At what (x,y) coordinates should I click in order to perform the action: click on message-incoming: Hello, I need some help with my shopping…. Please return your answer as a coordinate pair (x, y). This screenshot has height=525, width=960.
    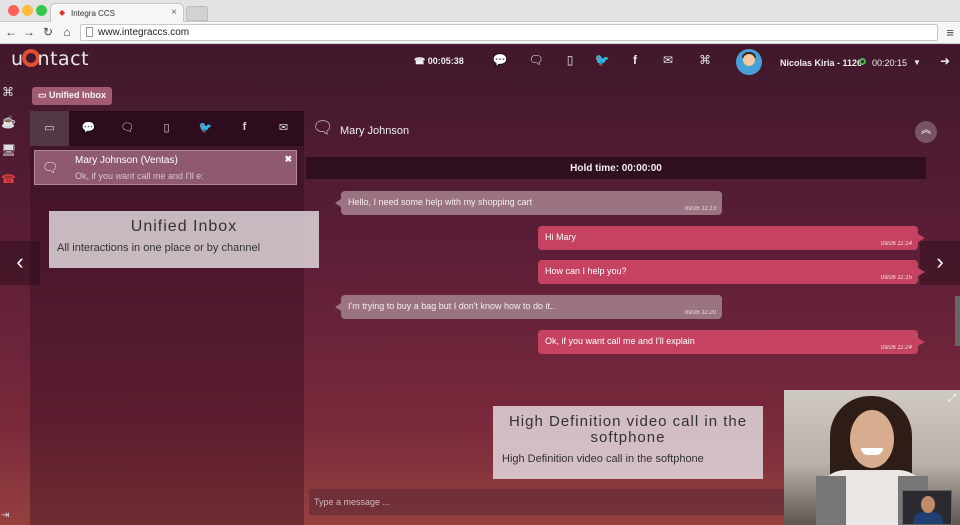
    Looking at the image, I should click on (528, 203).